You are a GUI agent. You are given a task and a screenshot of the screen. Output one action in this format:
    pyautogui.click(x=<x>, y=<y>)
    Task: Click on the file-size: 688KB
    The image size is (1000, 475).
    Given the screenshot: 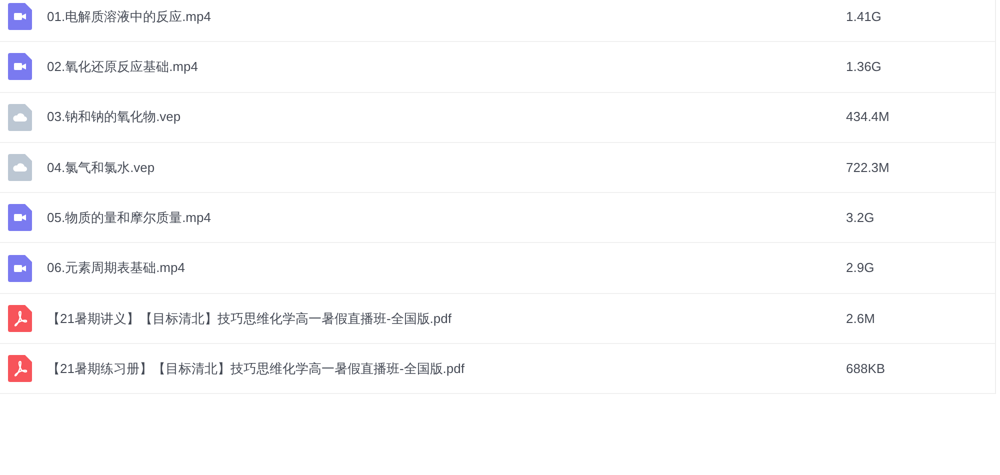 What is the action you would take?
    pyautogui.click(x=866, y=369)
    